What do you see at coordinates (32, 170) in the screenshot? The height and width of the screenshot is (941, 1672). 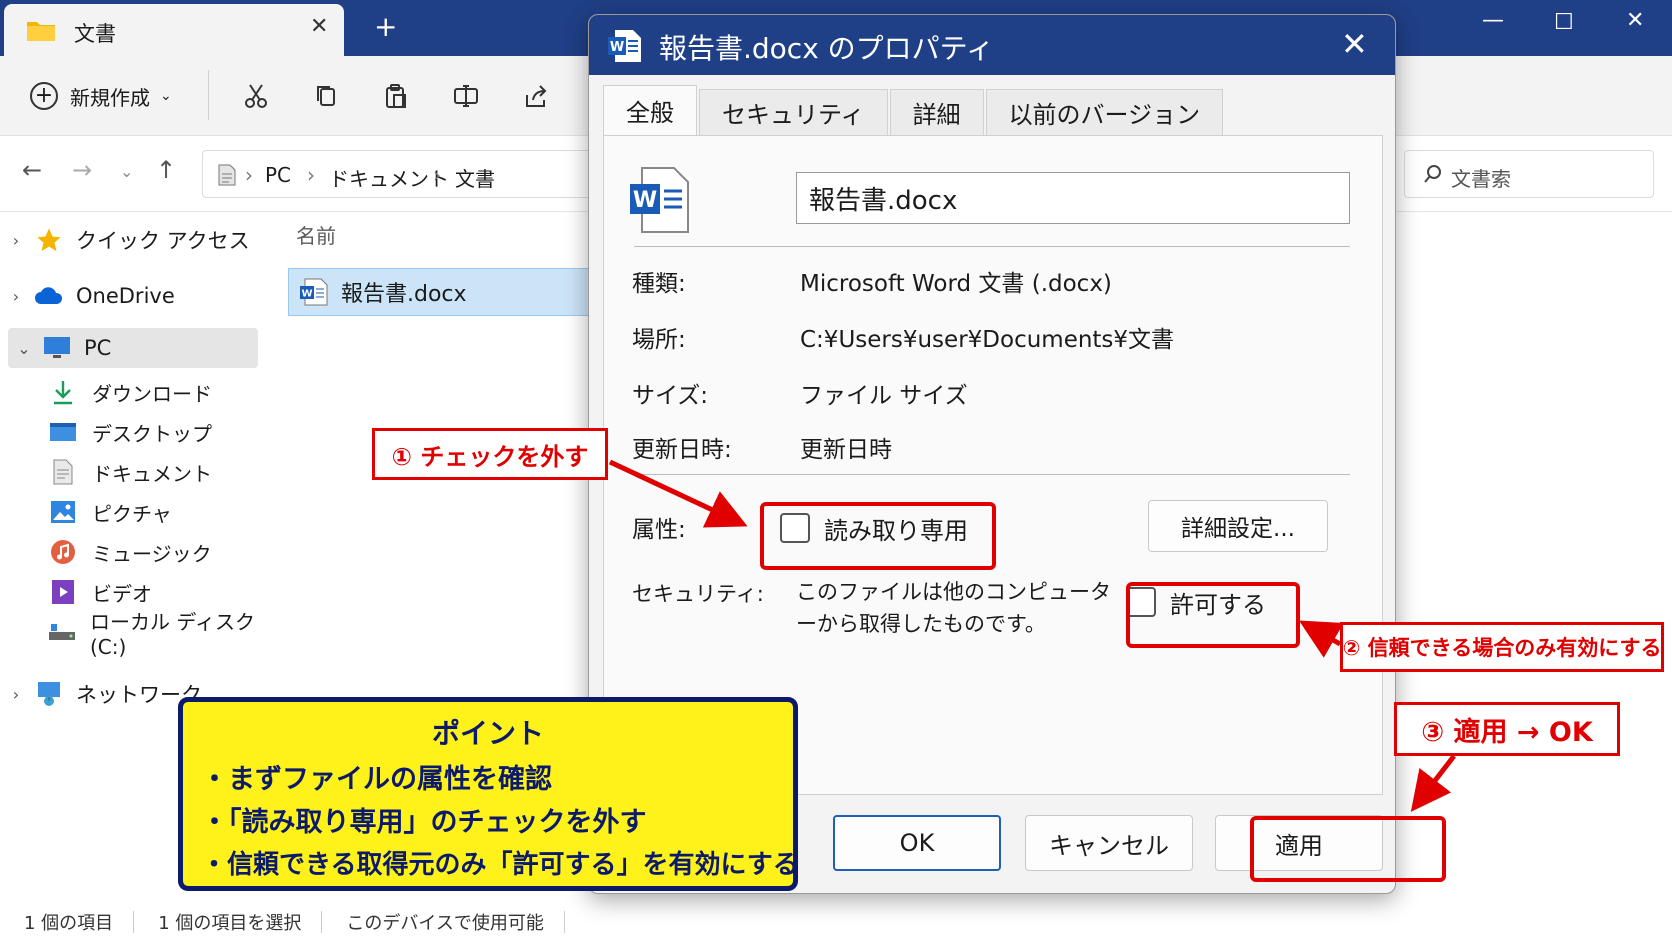 I see `back-arrow-icon: ←` at bounding box center [32, 170].